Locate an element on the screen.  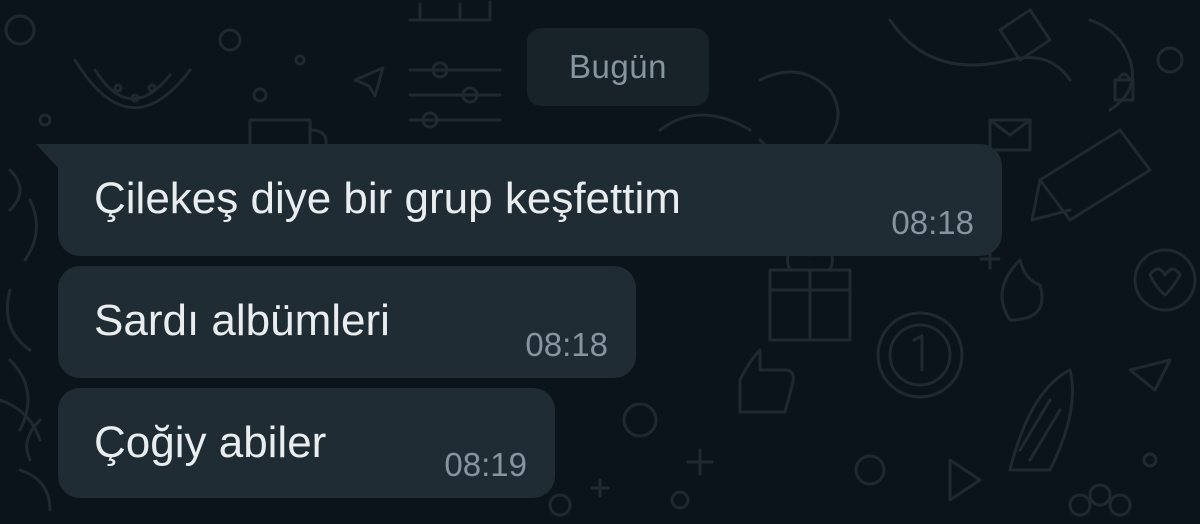
message-bubble: Çoğiy abiler 08:19 is located at coordinates (306, 443).